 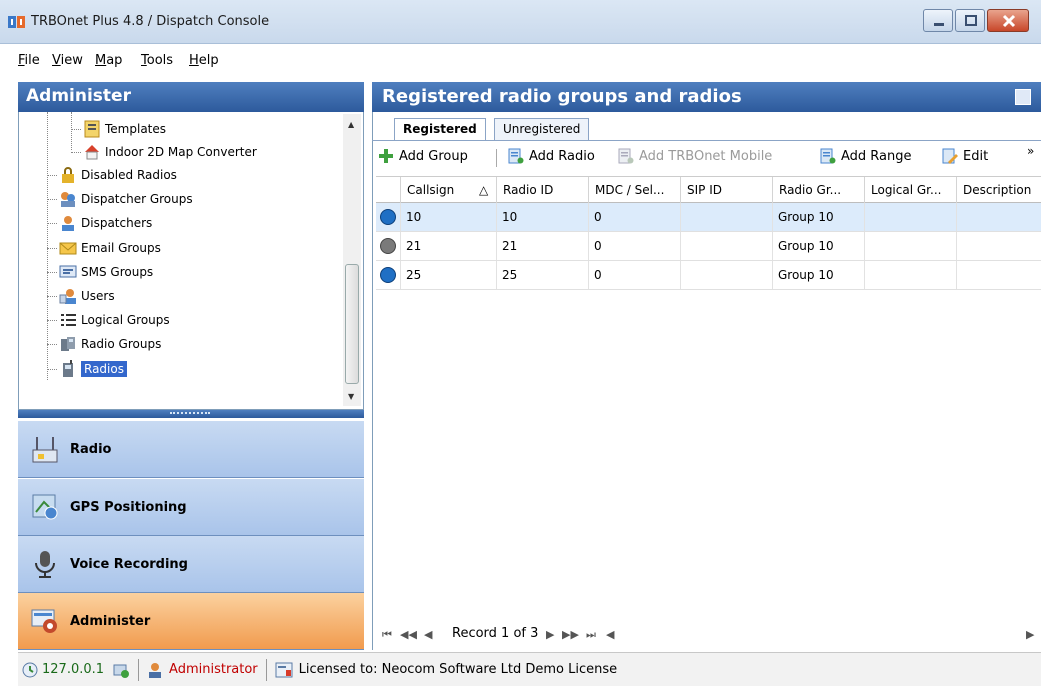 What do you see at coordinates (129, 564) in the screenshot?
I see `nav-button-label: Voice Recording` at bounding box center [129, 564].